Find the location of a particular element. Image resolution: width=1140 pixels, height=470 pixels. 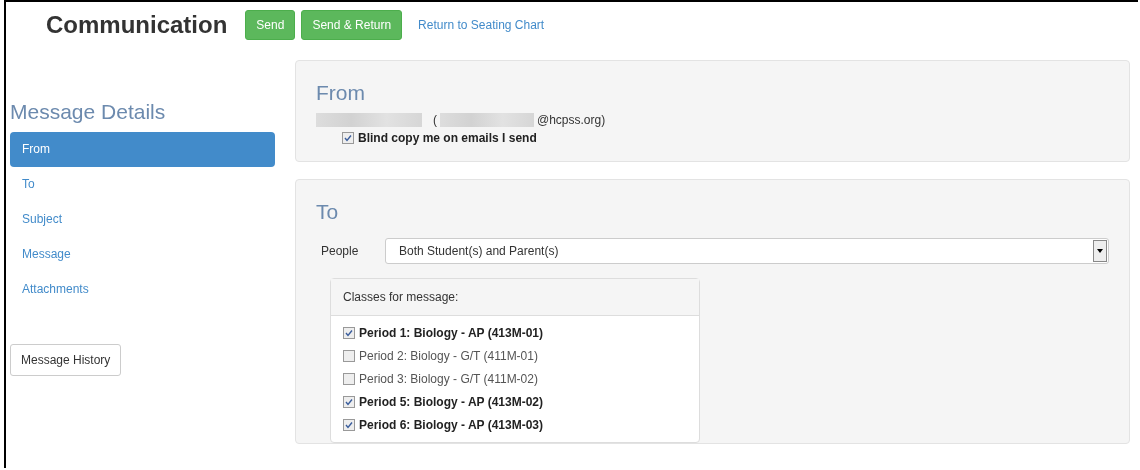

class-label: Period 5: Biology - AP (413M-02) is located at coordinates (451, 402).